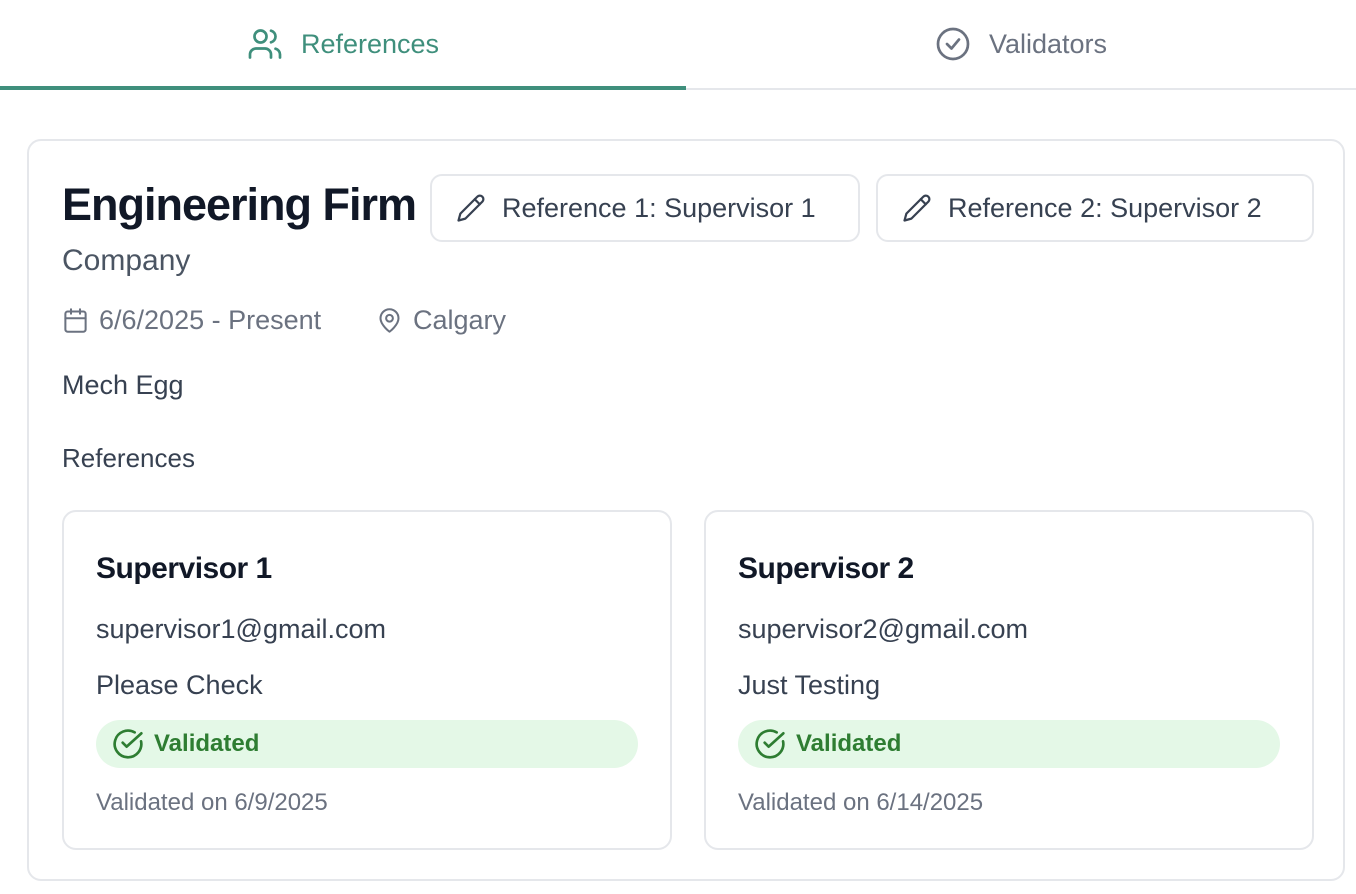 The image size is (1356, 894). I want to click on tab-bar: References Validators, so click(678, 45).